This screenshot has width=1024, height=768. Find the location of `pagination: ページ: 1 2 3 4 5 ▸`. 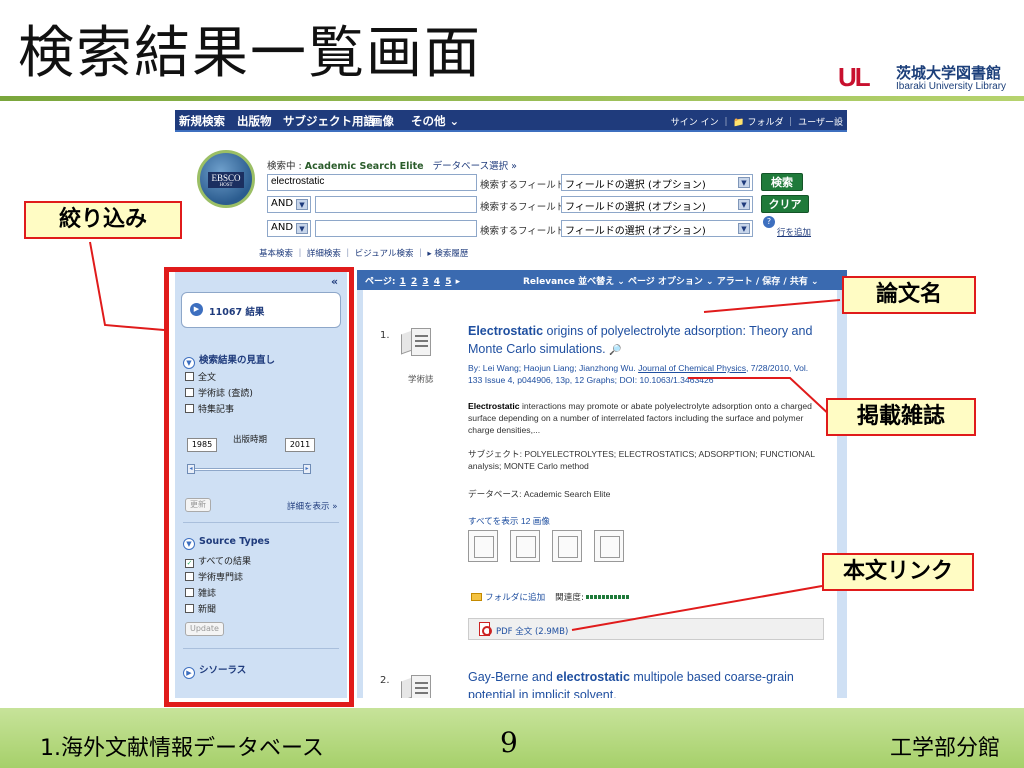

pagination: ページ: 1 2 3 4 5 ▸ is located at coordinates (412, 280).